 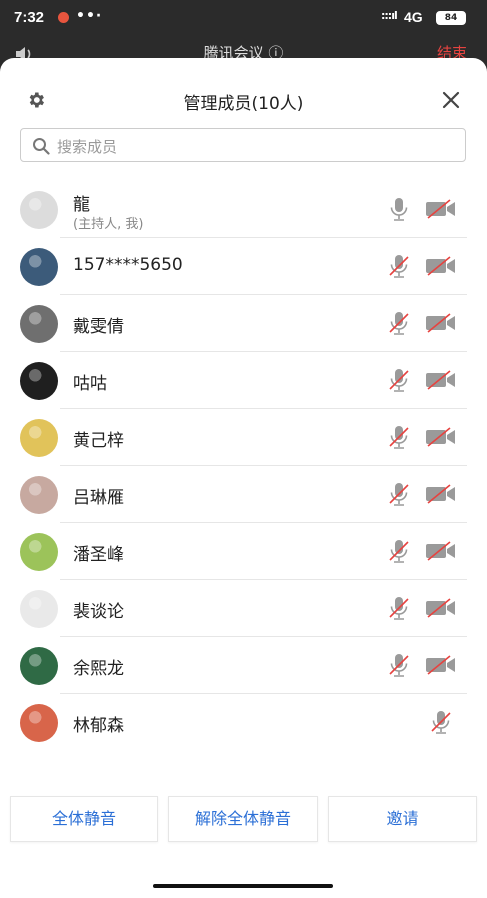 I want to click on member-name: 潘圣峰, so click(x=98, y=555).